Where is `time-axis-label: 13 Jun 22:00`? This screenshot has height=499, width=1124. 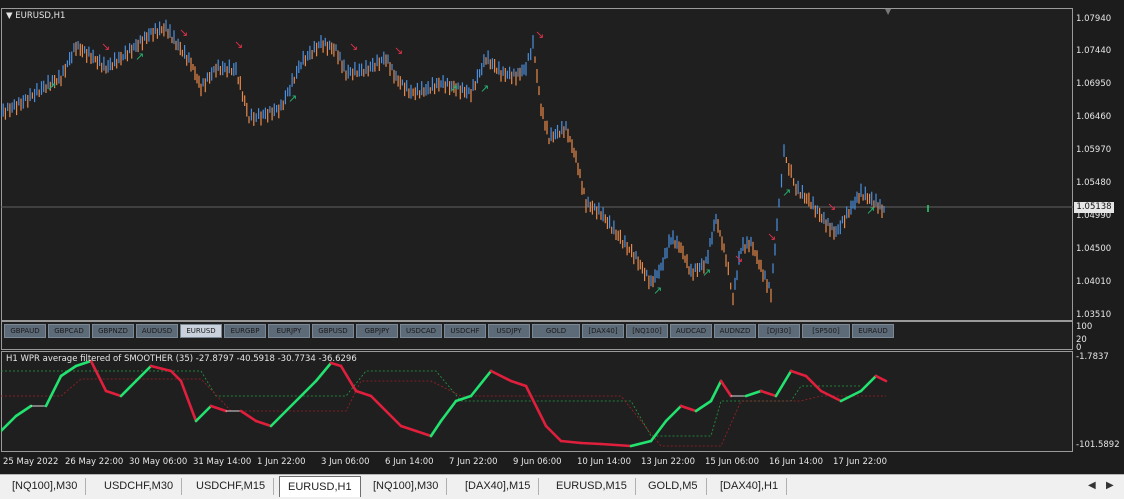 time-axis-label: 13 Jun 22:00 is located at coordinates (668, 462).